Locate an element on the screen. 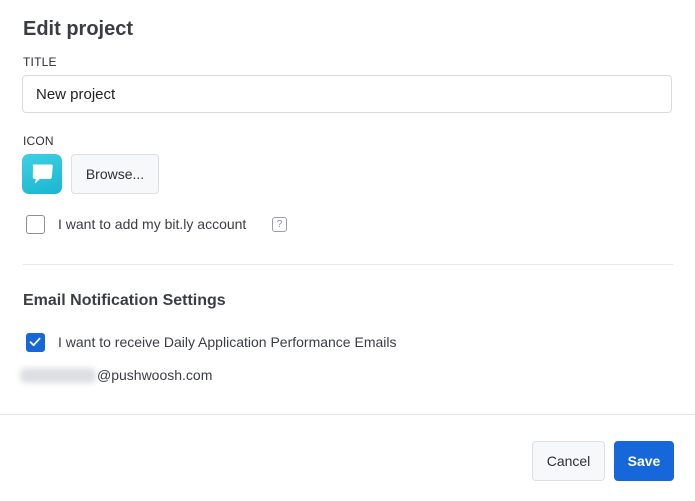  checkmark-icon is located at coordinates (35, 342).